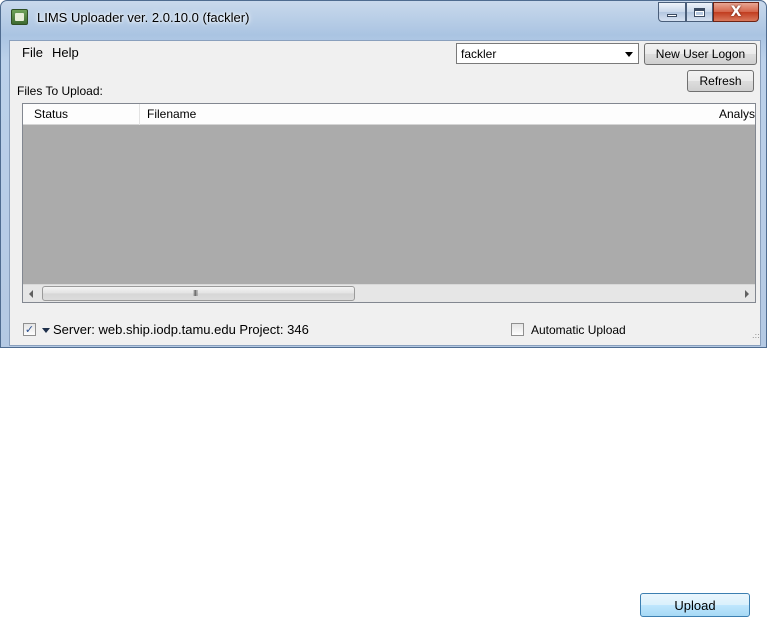 The height and width of the screenshot is (617, 767). What do you see at coordinates (720, 81) in the screenshot?
I see `refresh-button: Refresh` at bounding box center [720, 81].